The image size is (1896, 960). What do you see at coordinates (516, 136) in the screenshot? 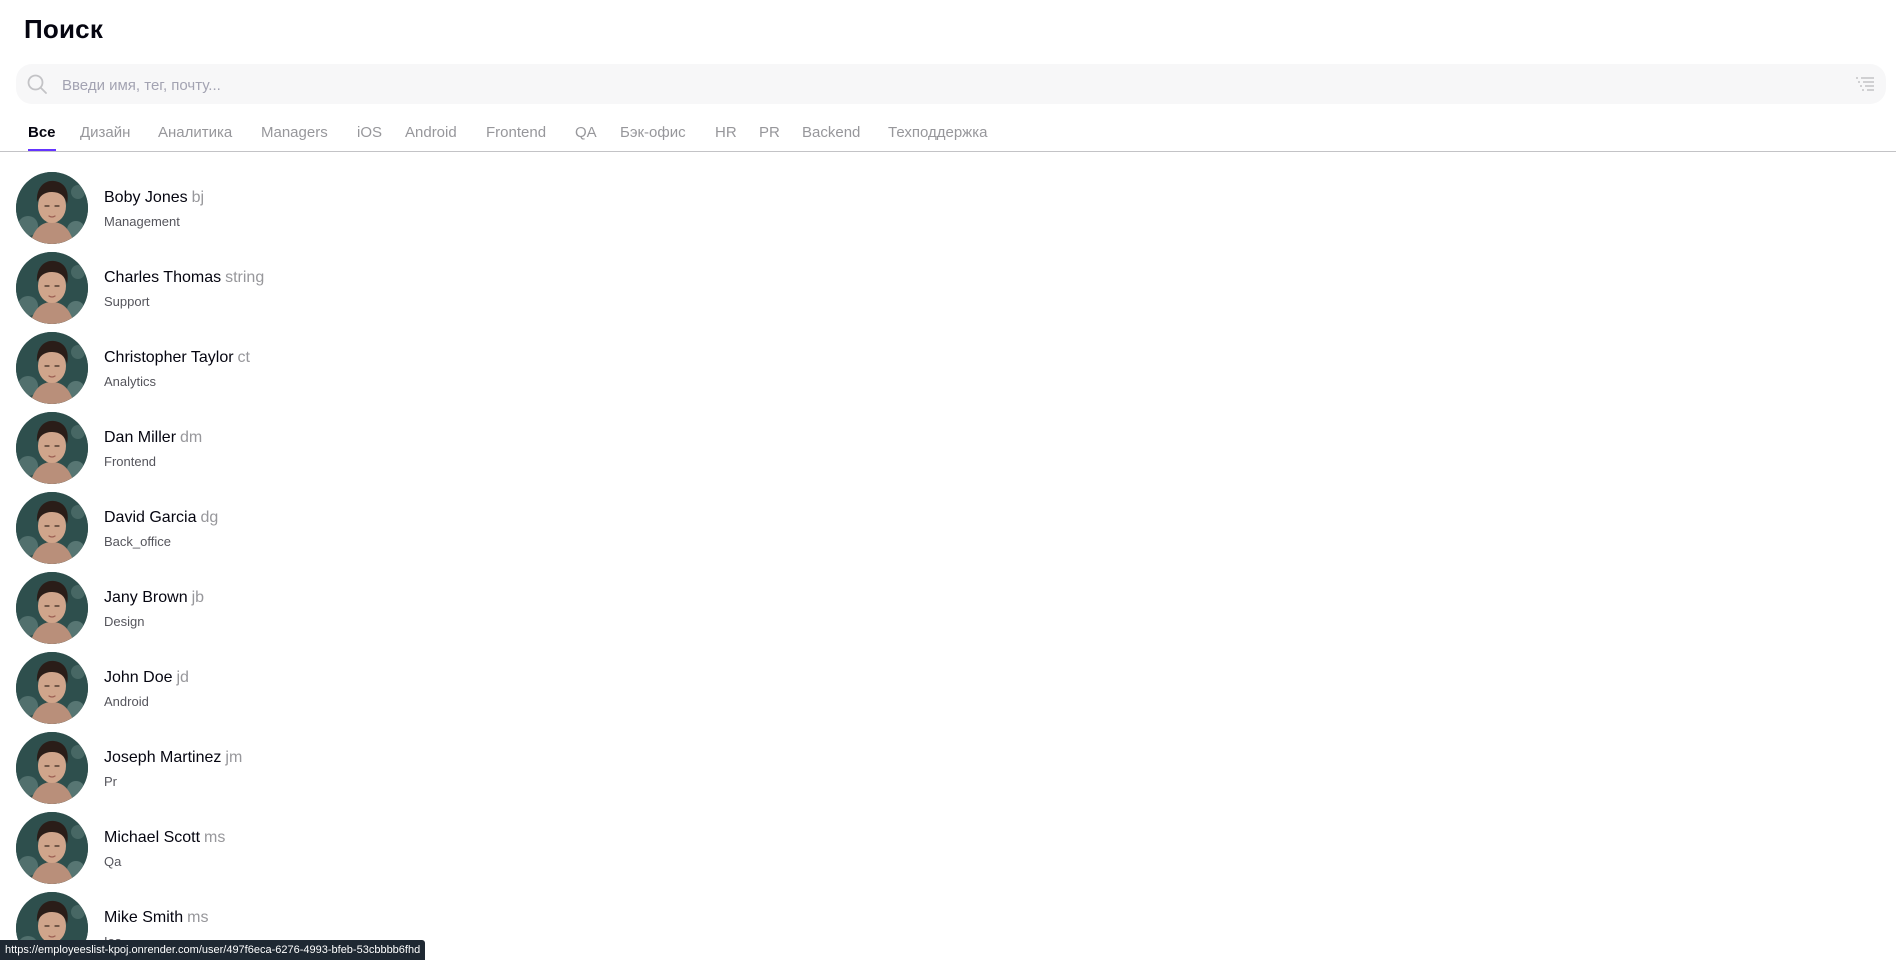
I see `tab-frontend: Frontend` at bounding box center [516, 136].